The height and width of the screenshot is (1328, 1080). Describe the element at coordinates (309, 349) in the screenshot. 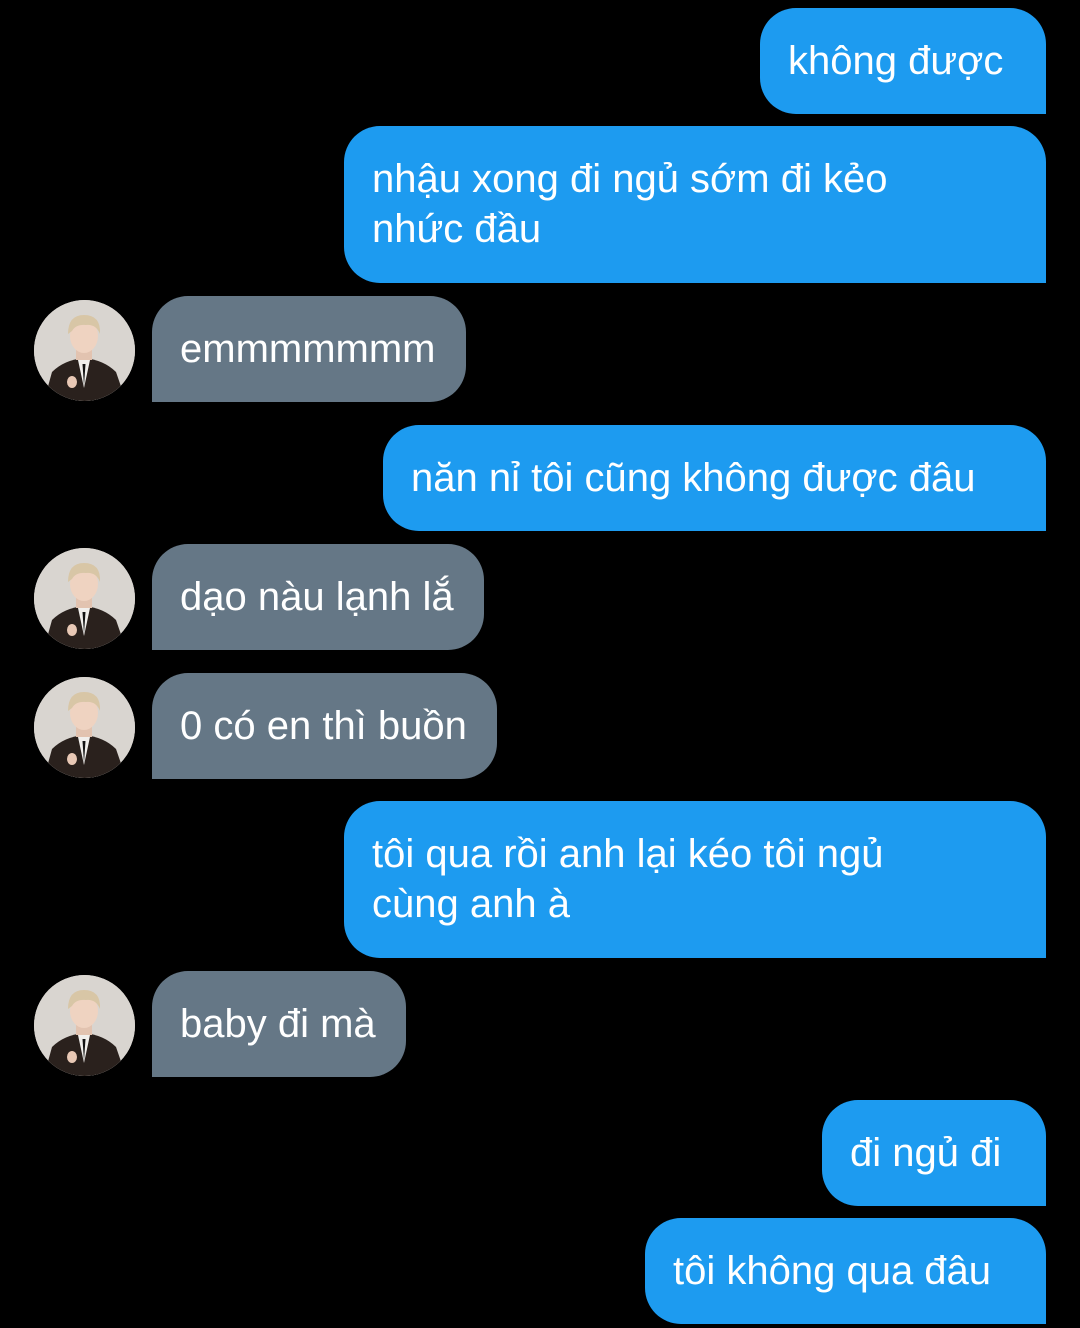

I see `message-bubble-received: emmmmmmm` at that location.